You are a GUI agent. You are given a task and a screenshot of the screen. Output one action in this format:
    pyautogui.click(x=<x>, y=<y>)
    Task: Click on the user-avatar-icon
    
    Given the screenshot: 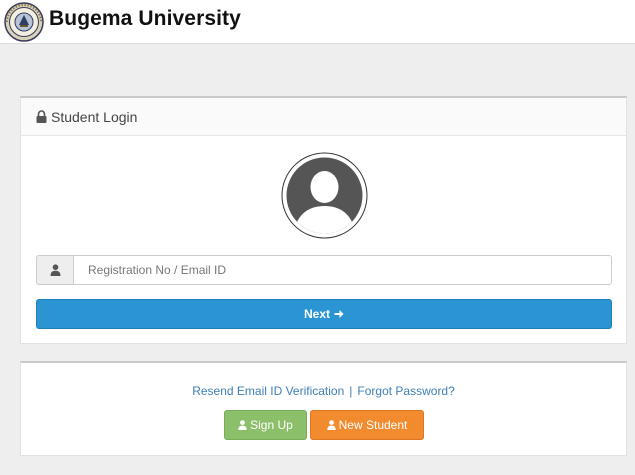 What is the action you would take?
    pyautogui.click(x=324, y=195)
    